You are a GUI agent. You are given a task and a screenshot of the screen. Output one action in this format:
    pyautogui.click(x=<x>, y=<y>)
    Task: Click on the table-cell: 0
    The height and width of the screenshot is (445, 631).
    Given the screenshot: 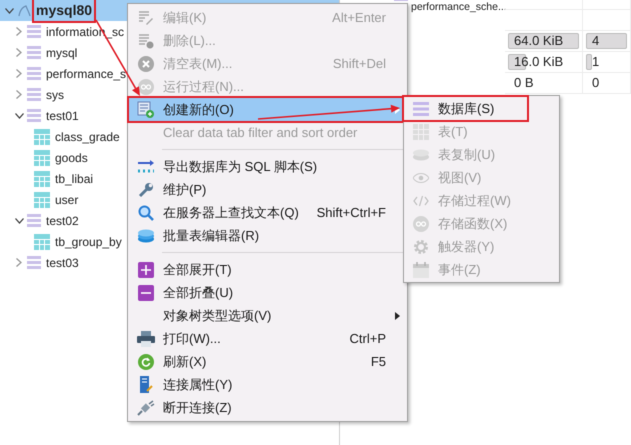 What is the action you would take?
    pyautogui.click(x=607, y=83)
    